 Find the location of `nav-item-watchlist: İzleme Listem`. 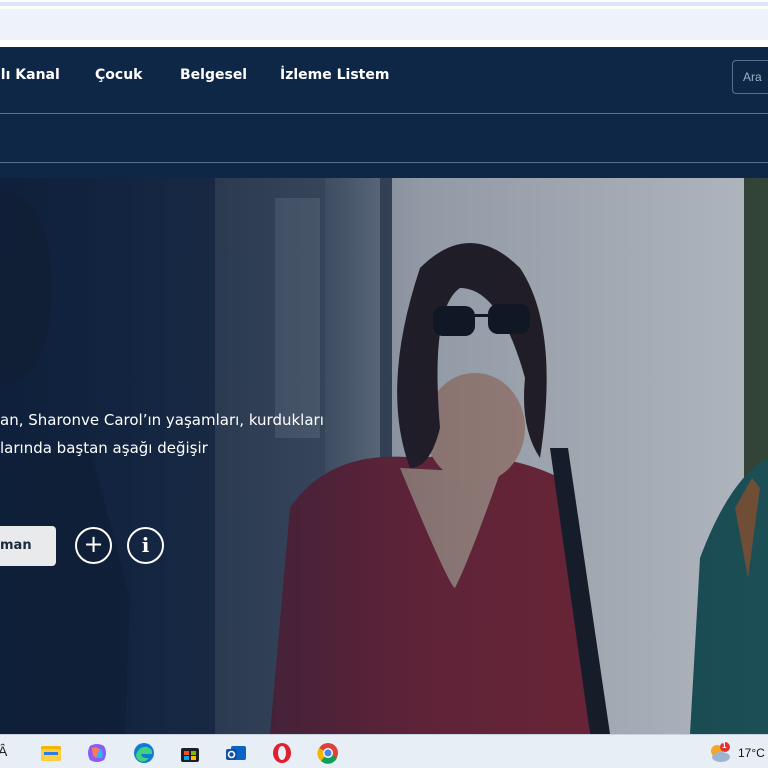

nav-item-watchlist: İzleme Listem is located at coordinates (334, 75).